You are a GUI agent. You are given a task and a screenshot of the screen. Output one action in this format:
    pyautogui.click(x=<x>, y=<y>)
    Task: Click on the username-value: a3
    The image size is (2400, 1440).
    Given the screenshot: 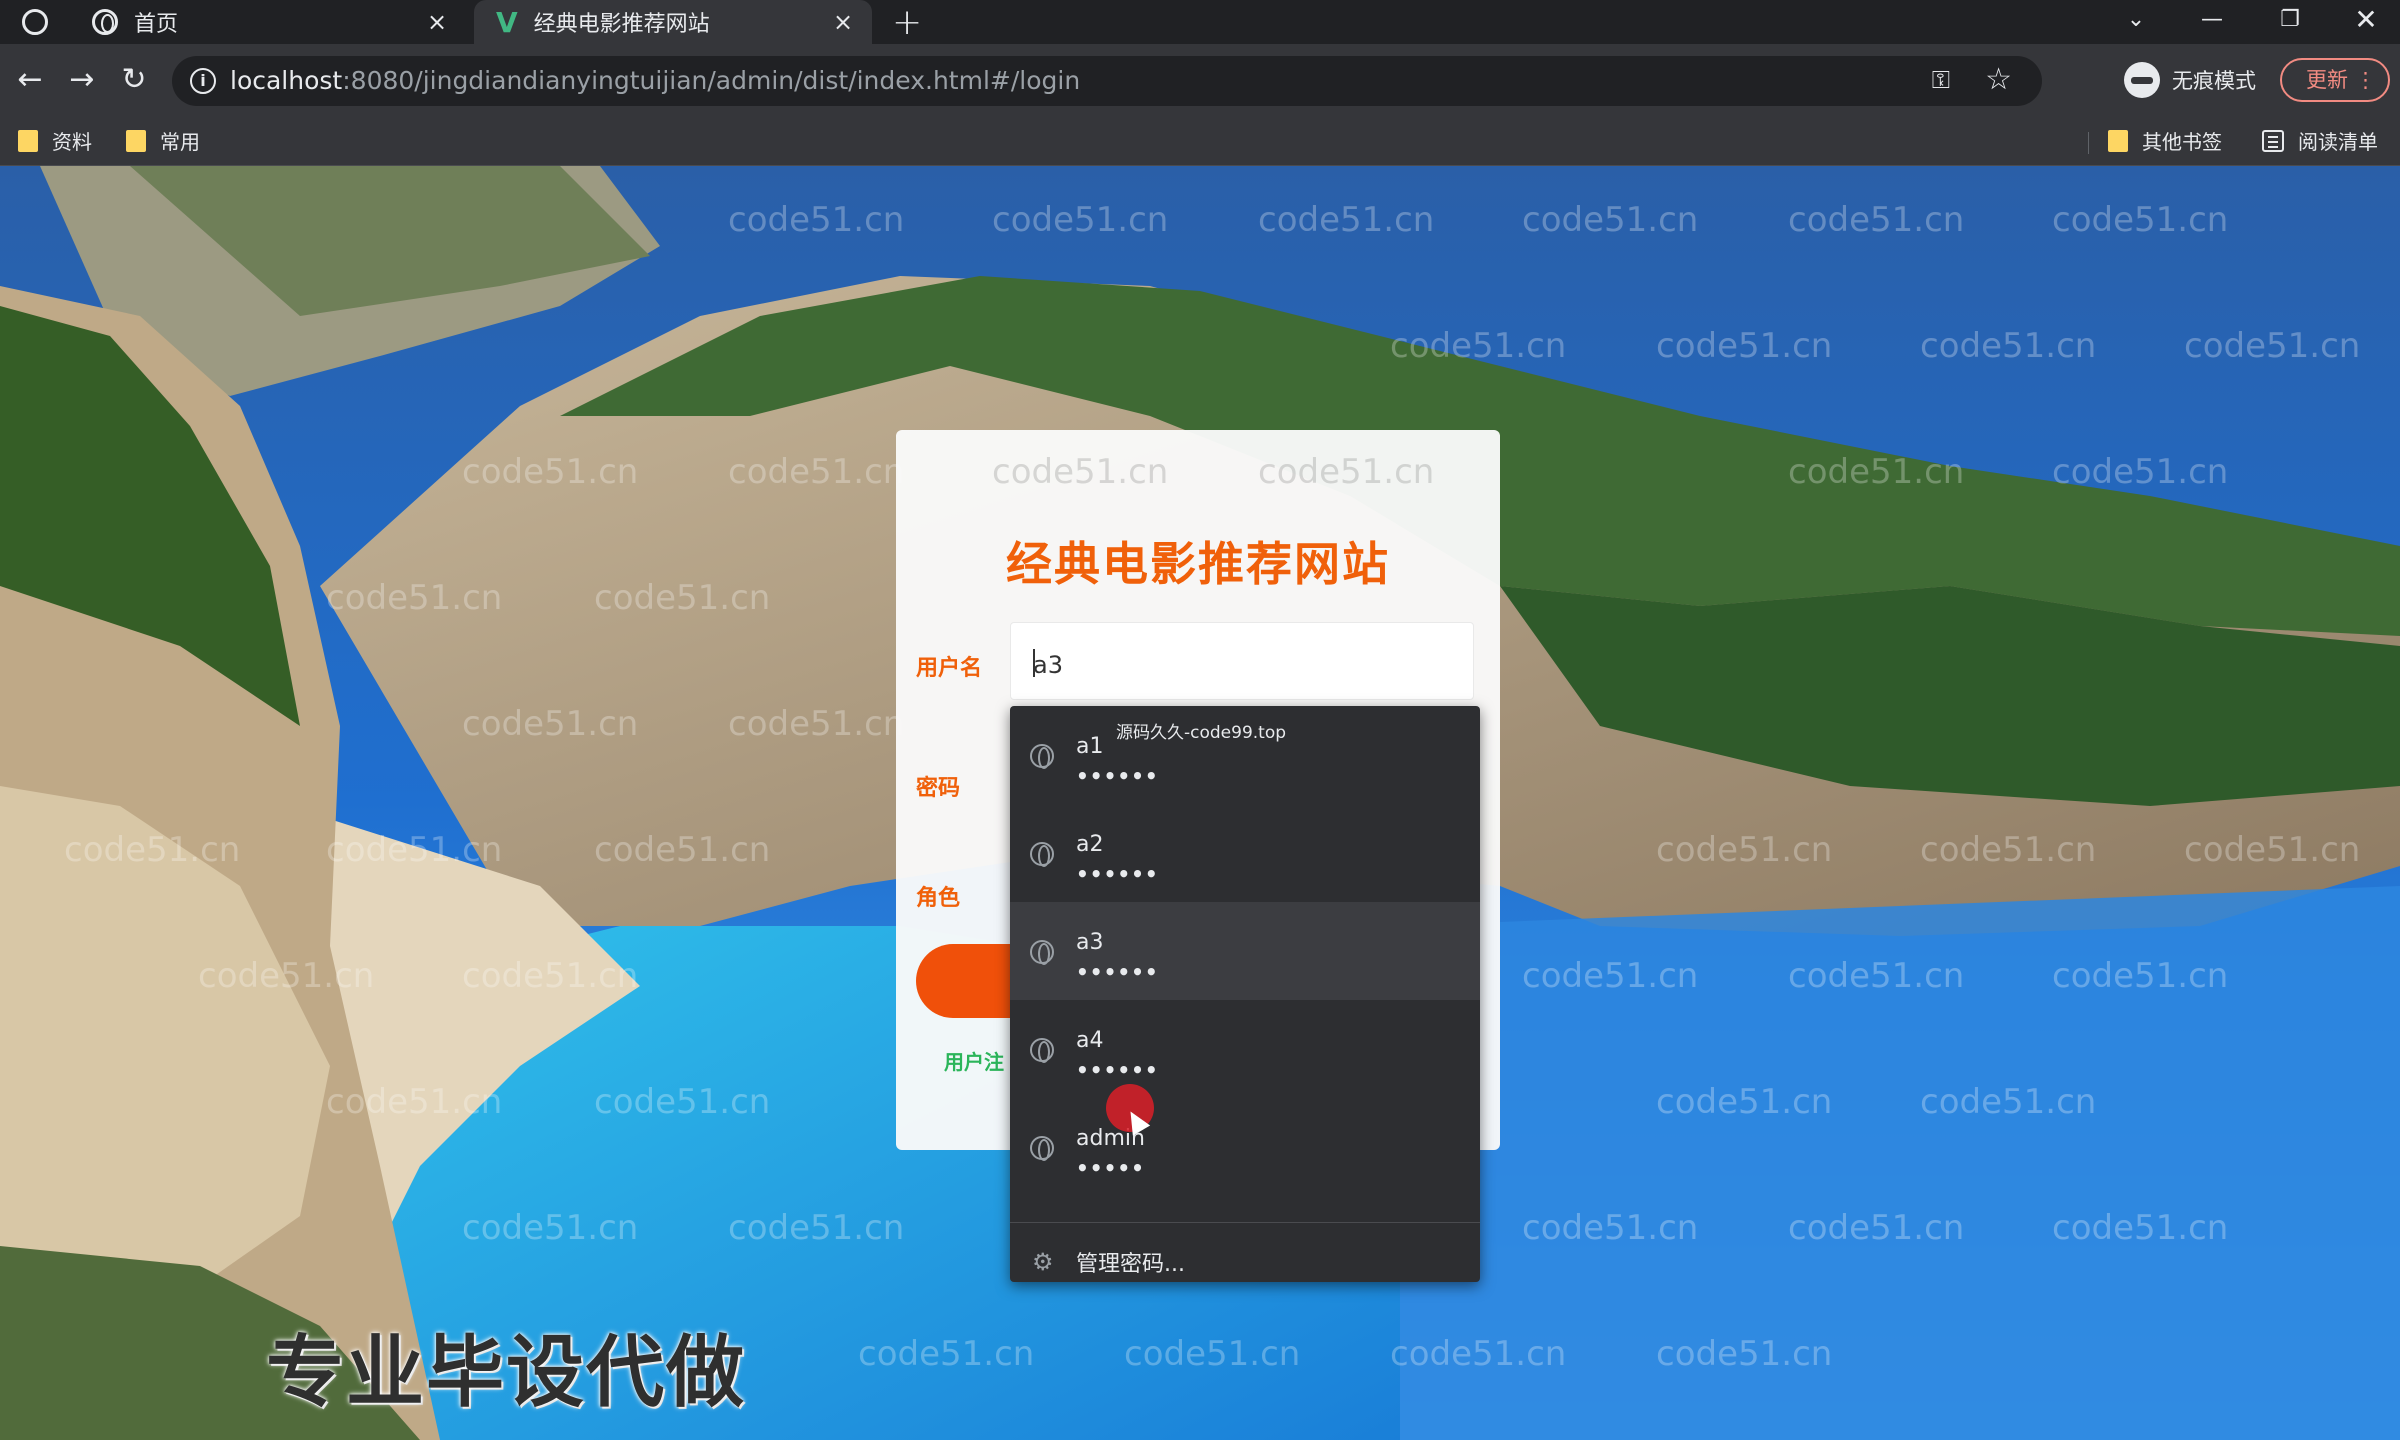 What is the action you would take?
    pyautogui.click(x=1048, y=665)
    